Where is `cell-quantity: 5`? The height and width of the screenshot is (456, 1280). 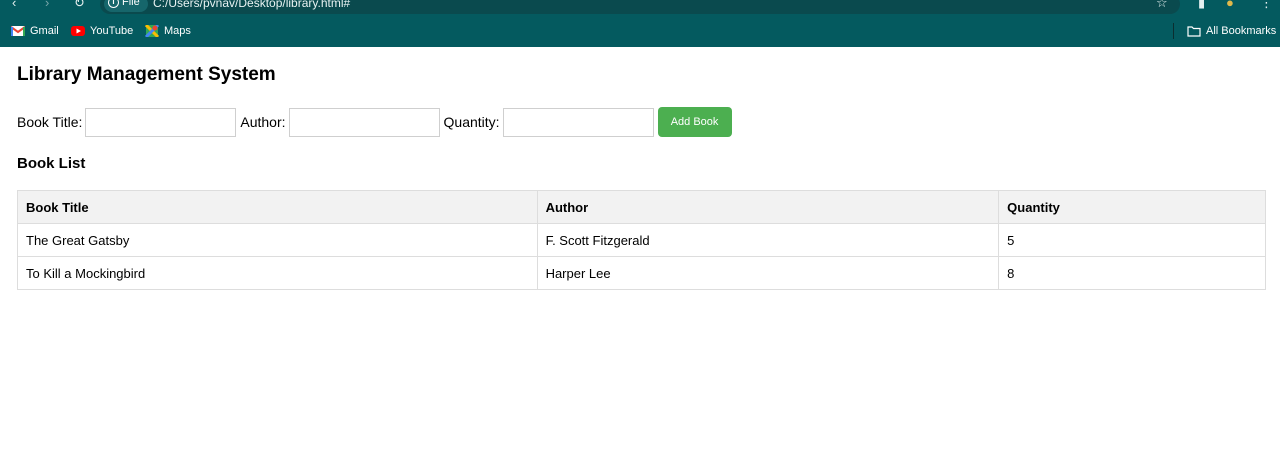 cell-quantity: 5 is located at coordinates (1132, 240).